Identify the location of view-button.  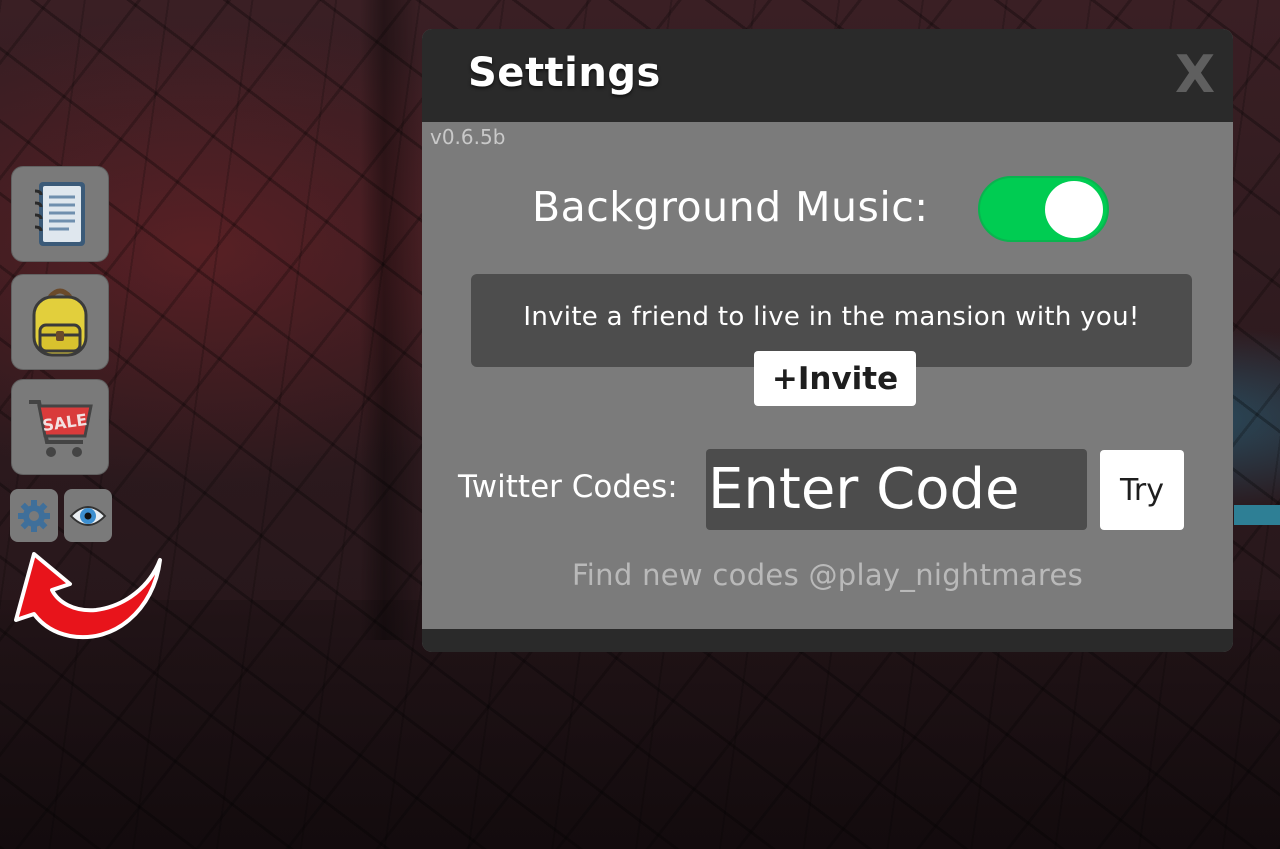
(88, 515).